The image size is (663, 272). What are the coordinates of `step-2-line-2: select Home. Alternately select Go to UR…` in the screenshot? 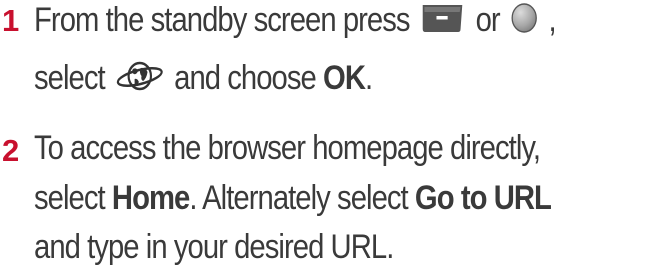 It's located at (293, 198).